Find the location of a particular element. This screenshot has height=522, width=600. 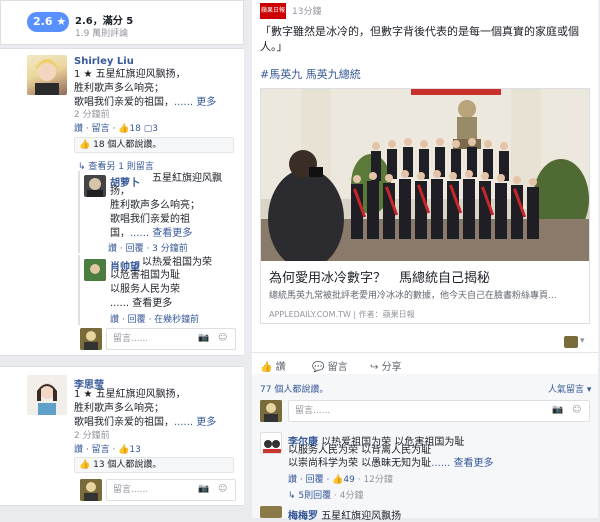

like-count: 18 is located at coordinates (134, 129).